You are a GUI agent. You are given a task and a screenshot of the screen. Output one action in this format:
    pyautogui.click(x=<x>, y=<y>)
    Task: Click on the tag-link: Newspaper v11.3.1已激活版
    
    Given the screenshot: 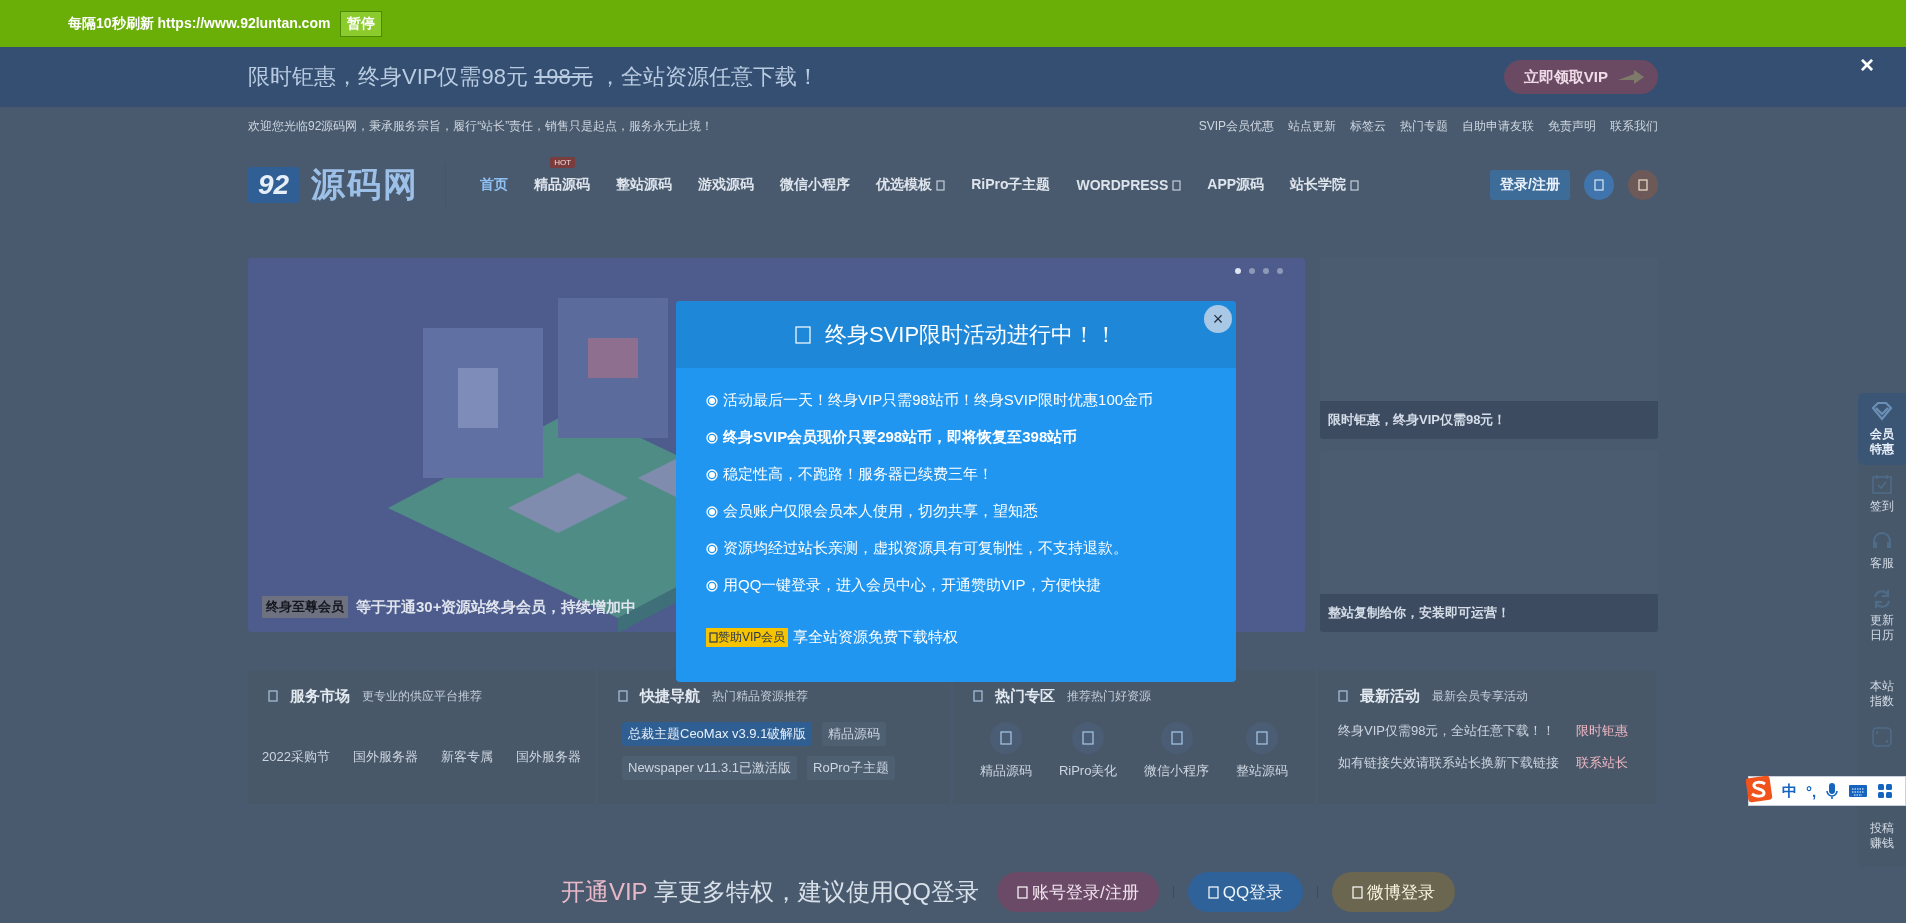 What is the action you would take?
    pyautogui.click(x=710, y=768)
    